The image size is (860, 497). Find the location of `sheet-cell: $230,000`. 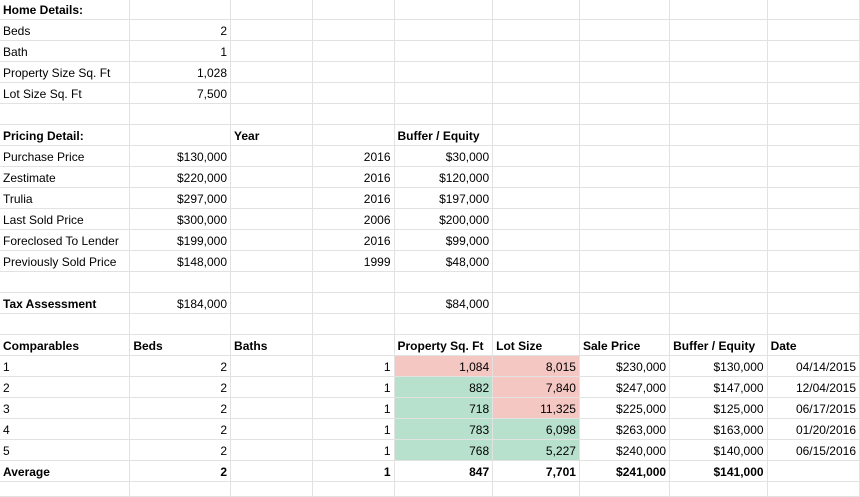

sheet-cell: $230,000 is located at coordinates (625, 366).